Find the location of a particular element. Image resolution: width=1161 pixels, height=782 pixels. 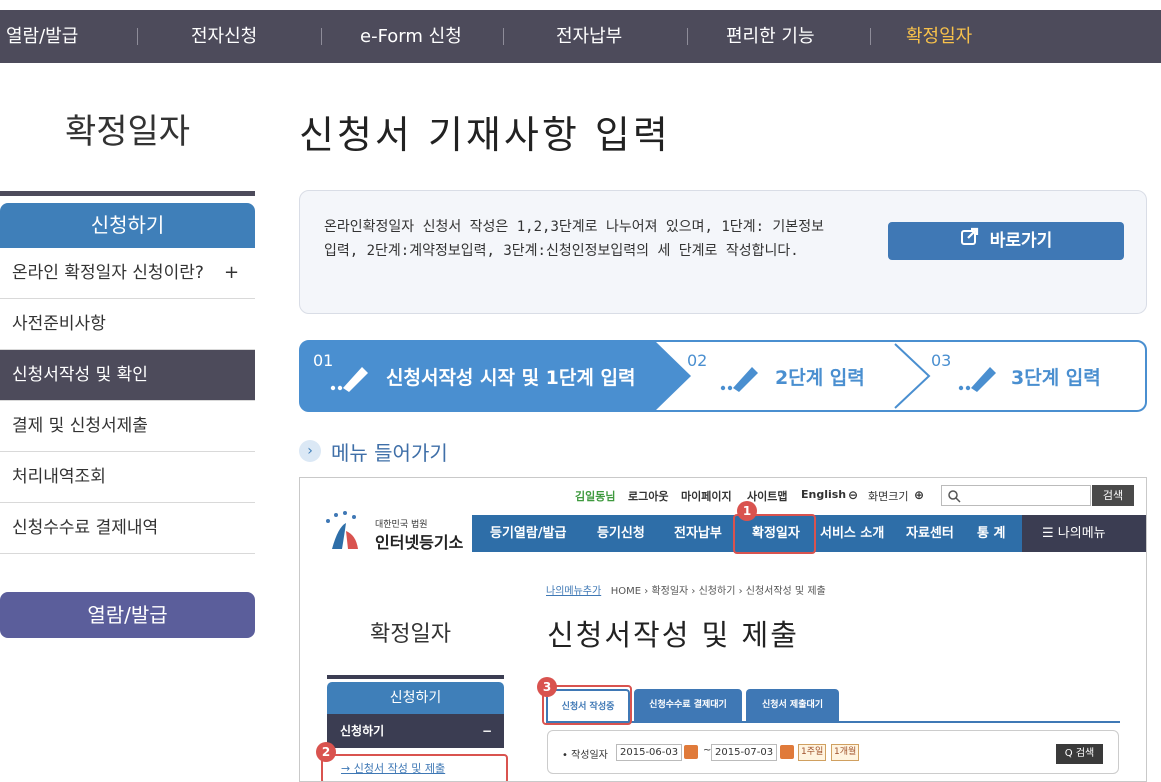

embedded-nav-item: 등기열람/발급 is located at coordinates (528, 533).